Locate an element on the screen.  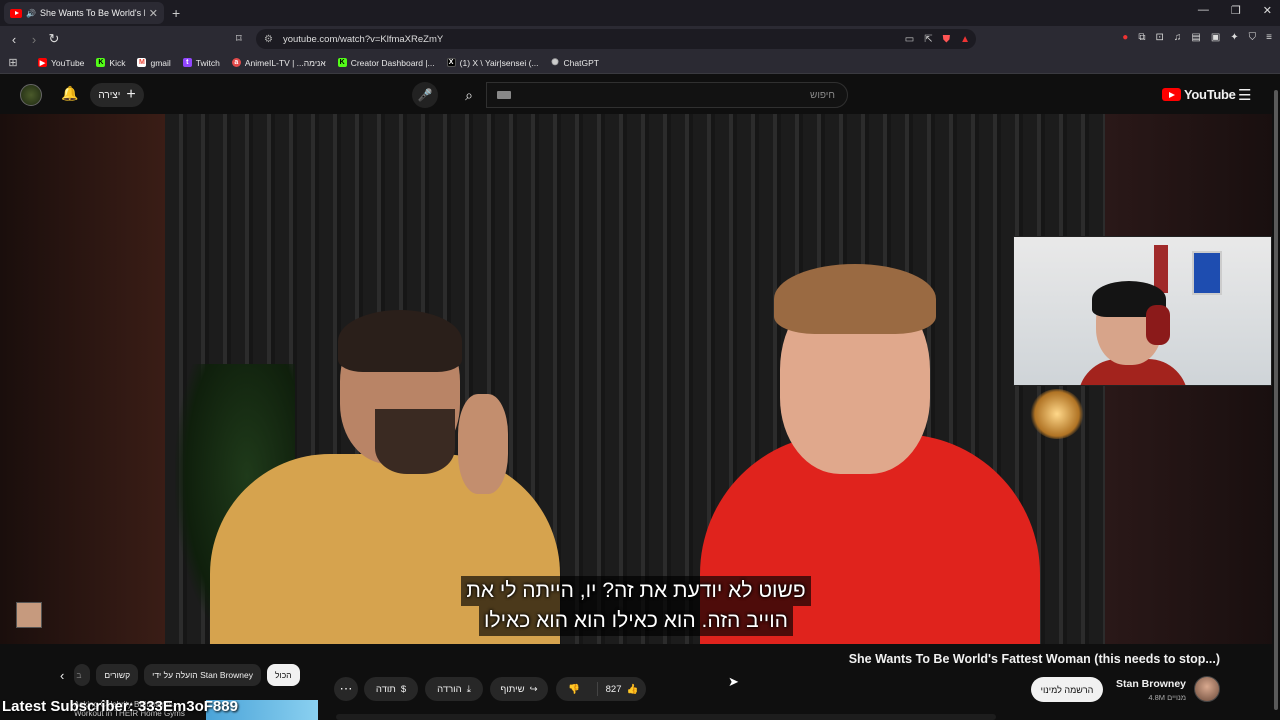
wallet-icon: ▣ is located at coordinates (1215, 37).